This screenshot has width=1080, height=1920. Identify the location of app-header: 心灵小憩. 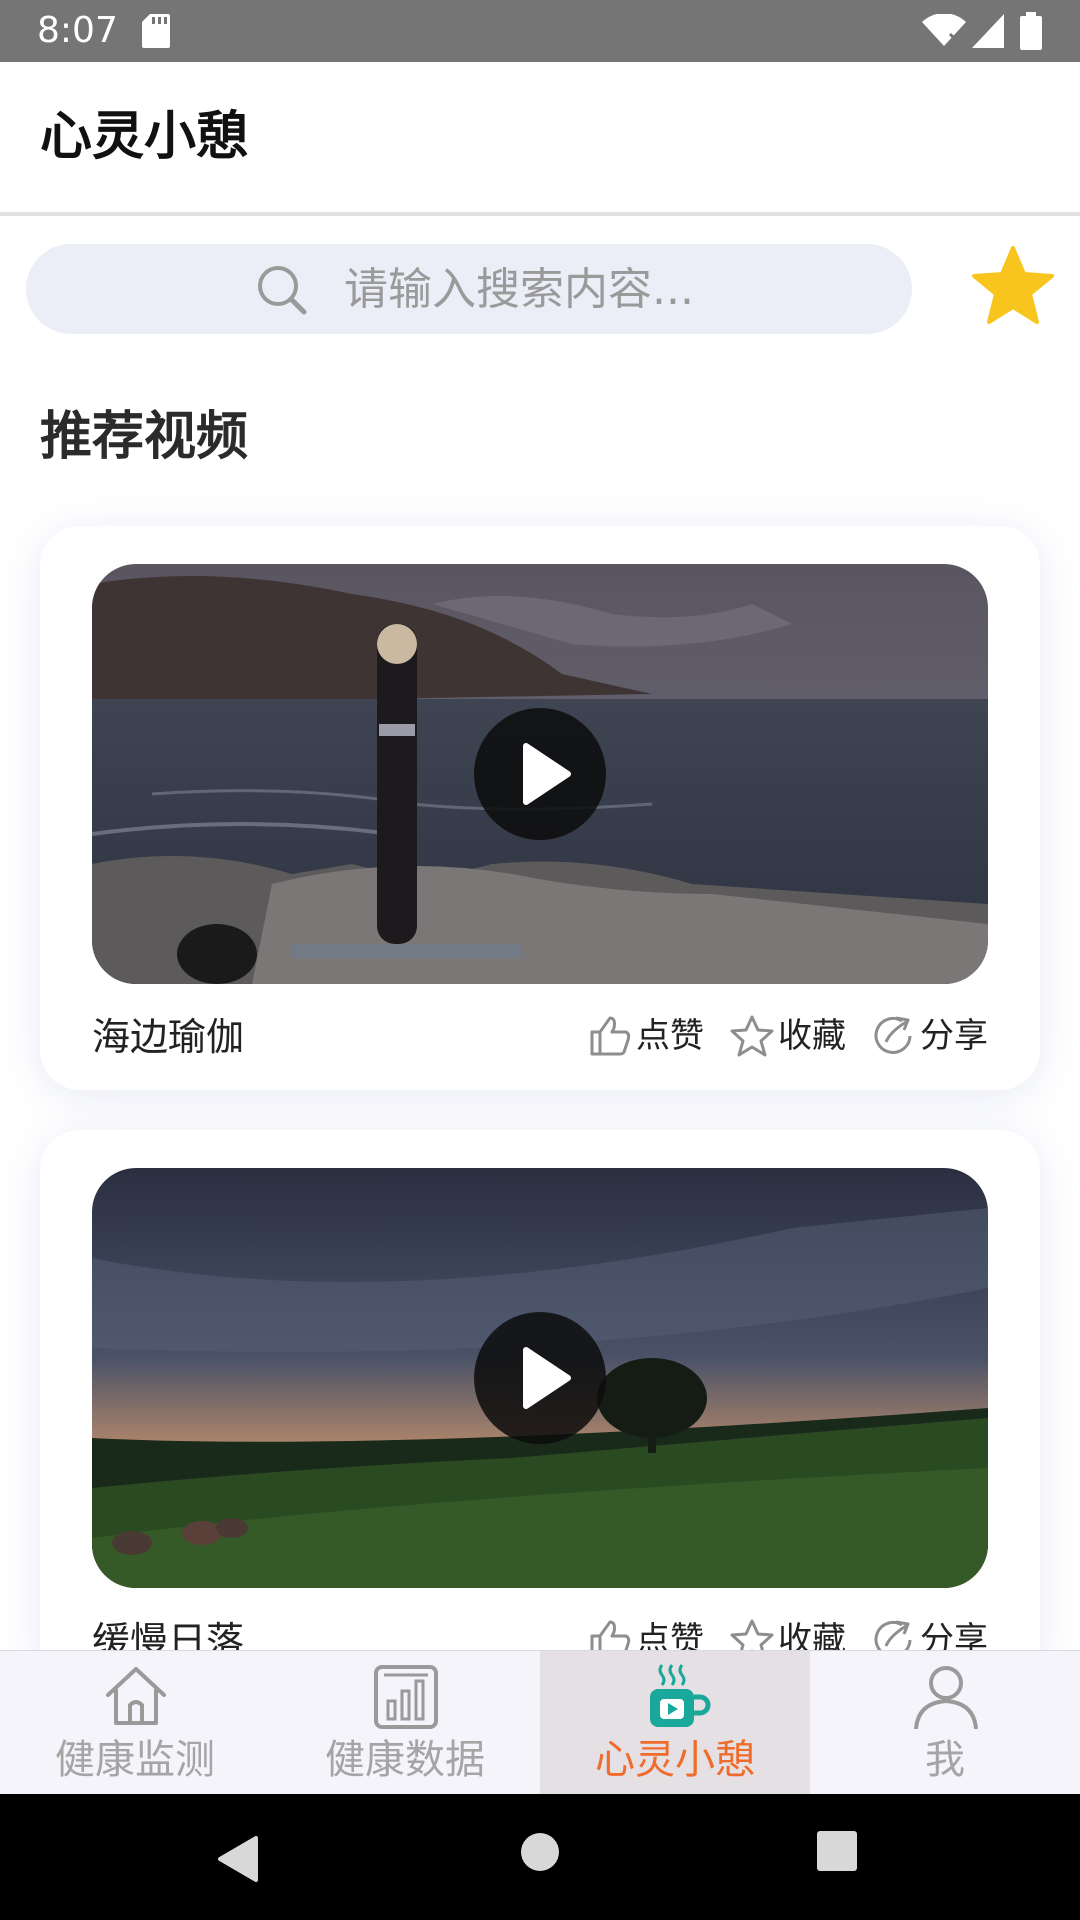
(540, 137).